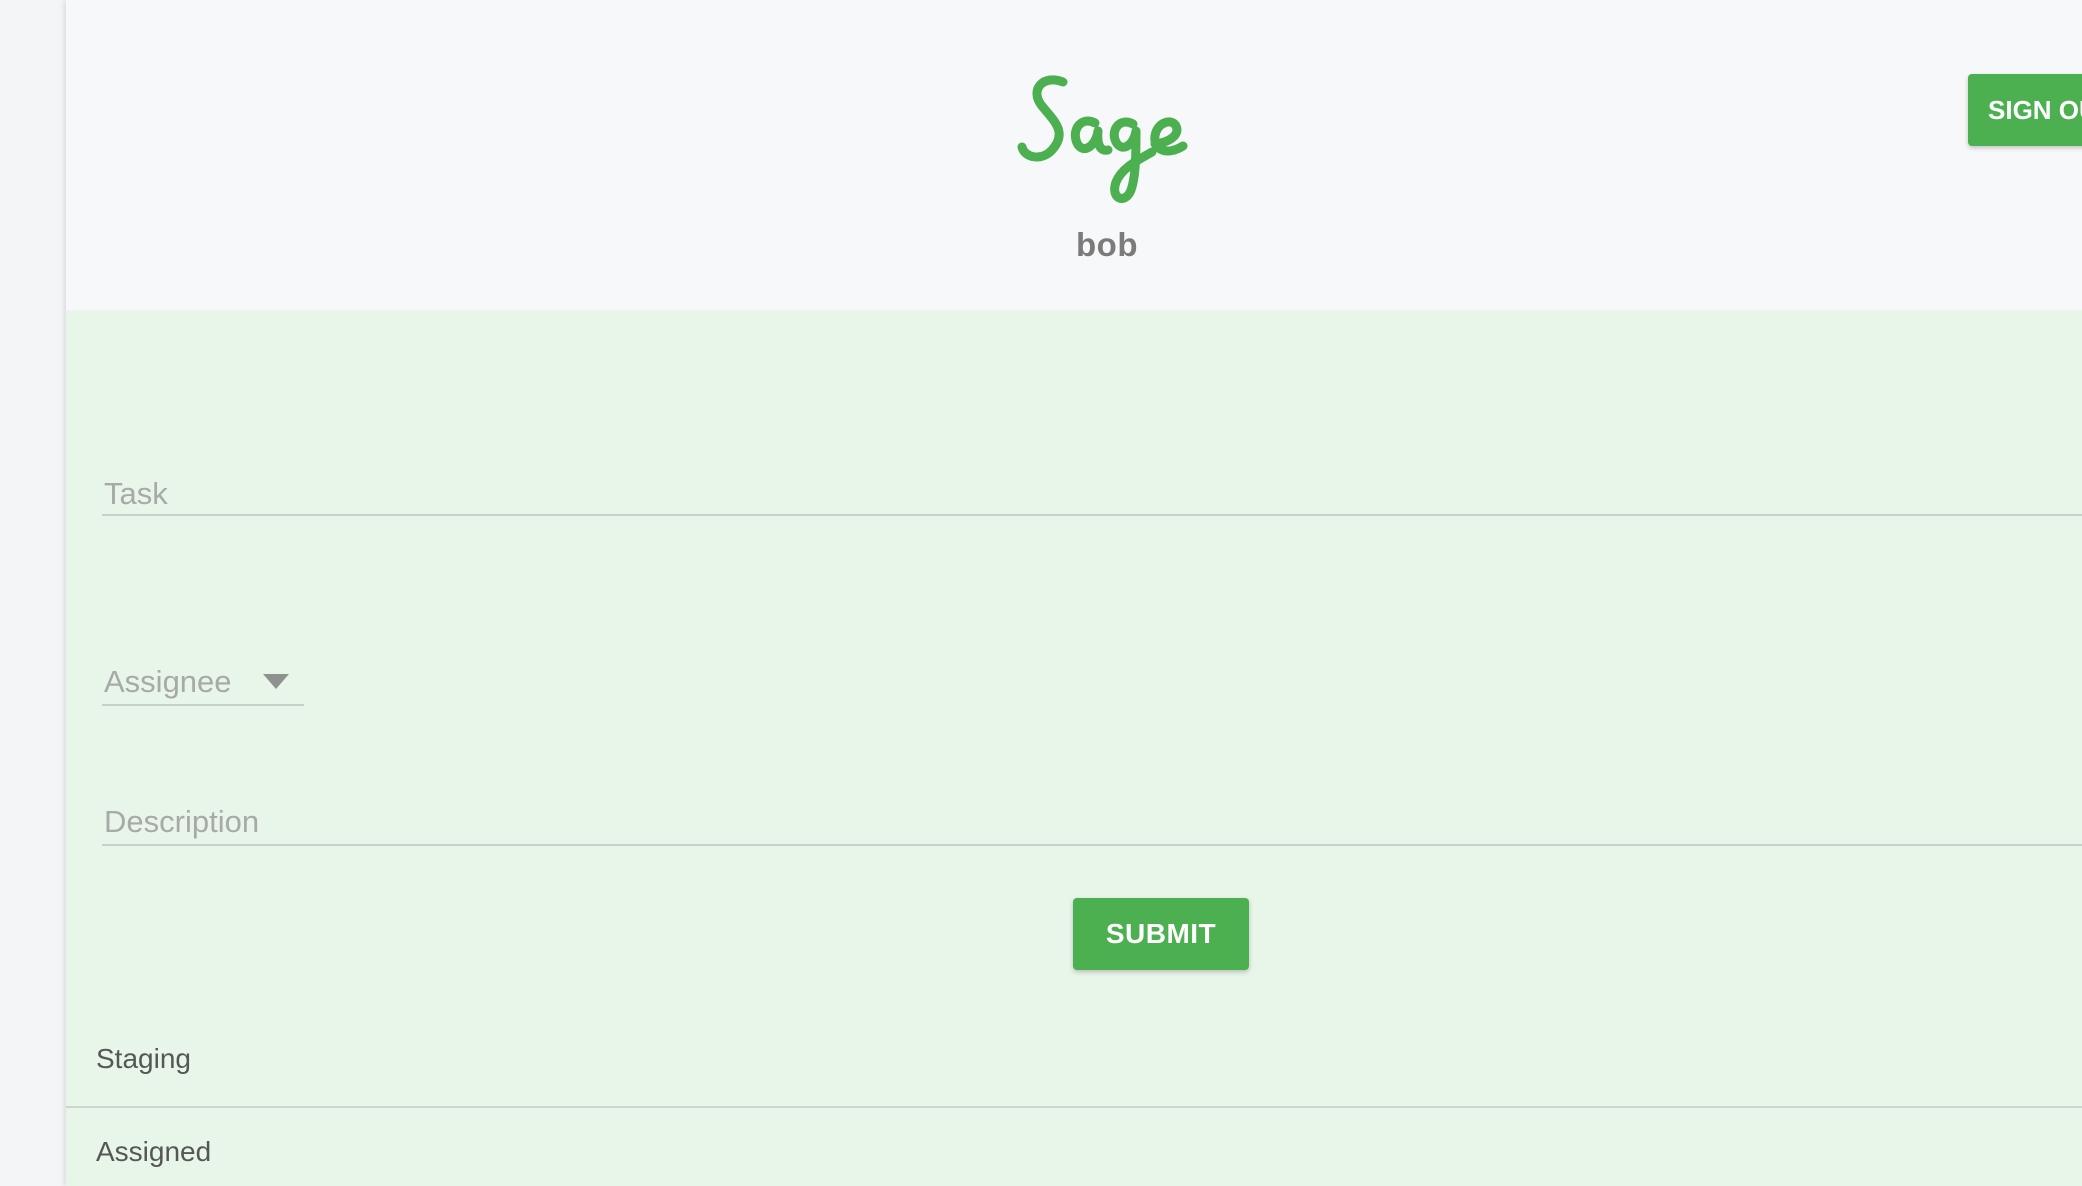 The width and height of the screenshot is (2082, 1186). Describe the element at coordinates (33, 593) in the screenshot. I see `left-gutter` at that location.